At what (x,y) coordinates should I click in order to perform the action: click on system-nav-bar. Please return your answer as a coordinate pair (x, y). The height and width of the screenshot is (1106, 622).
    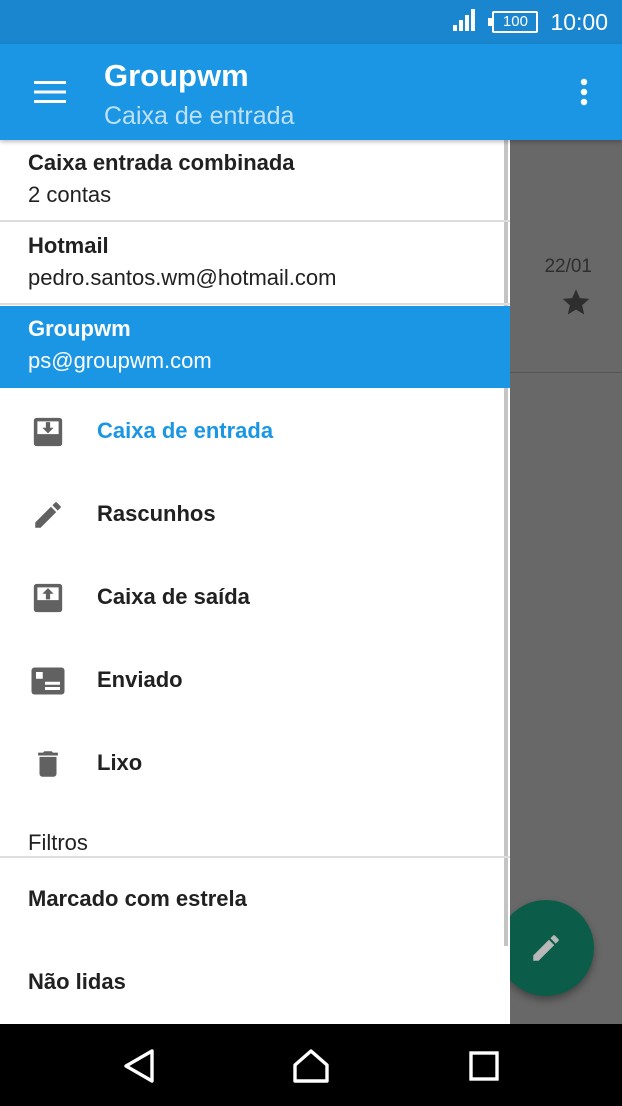
    Looking at the image, I should click on (311, 1065).